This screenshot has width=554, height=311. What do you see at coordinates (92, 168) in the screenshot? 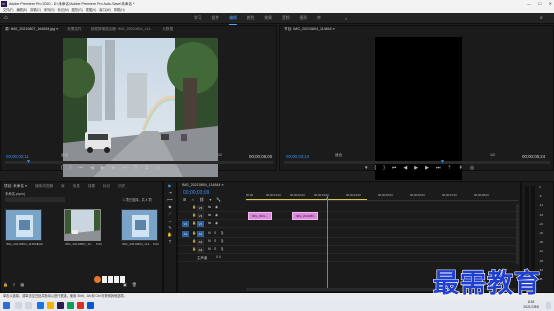
I see `step-back-icon: ◀` at bounding box center [92, 168].